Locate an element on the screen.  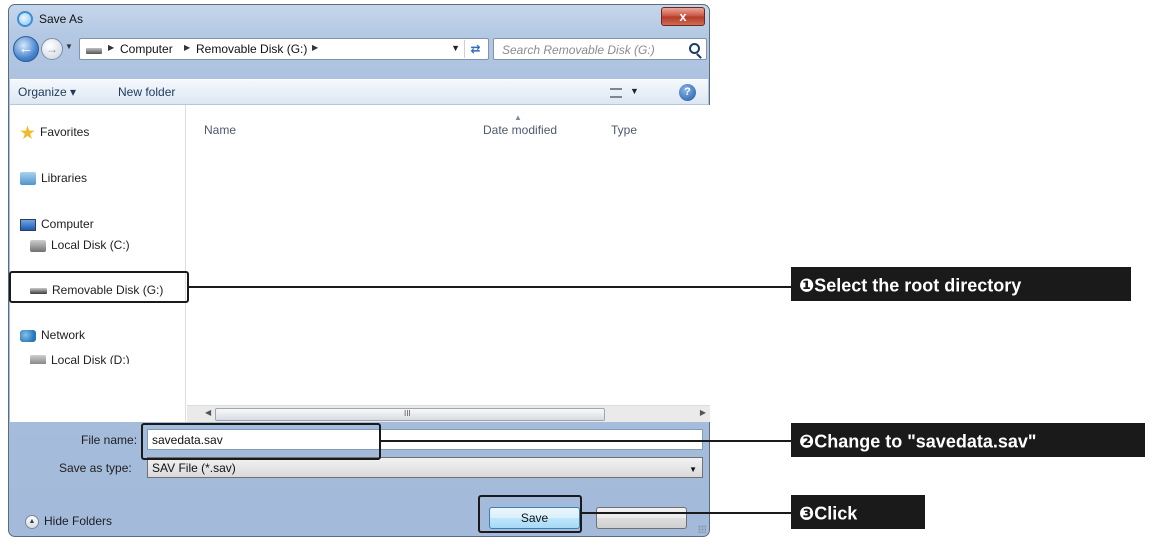
callout-2: ❷Change to "savedata.sav" is located at coordinates (968, 440).